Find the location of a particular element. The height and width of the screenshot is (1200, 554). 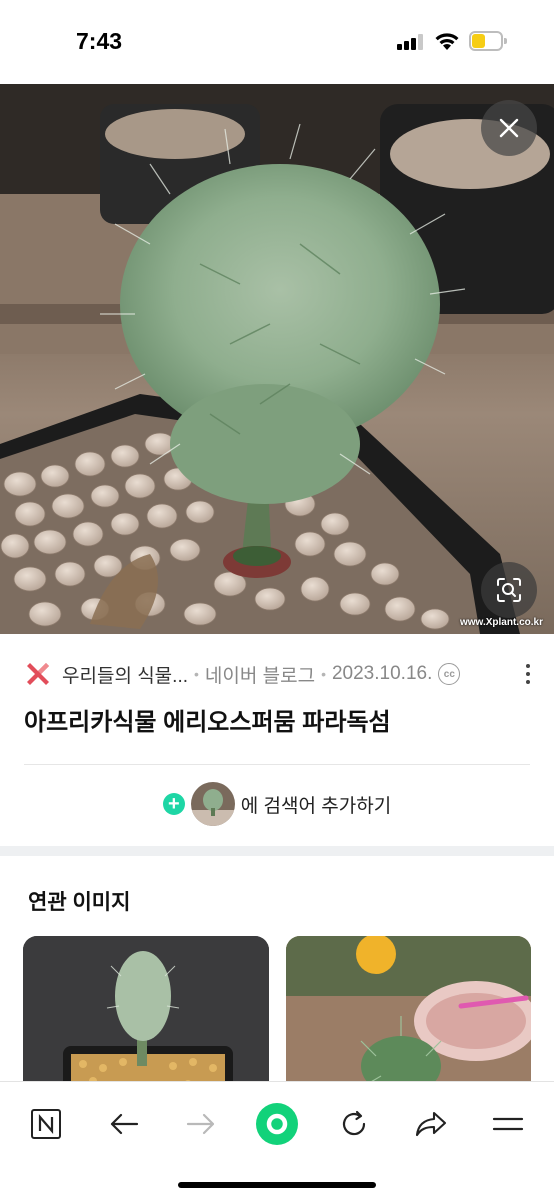

refresh-button is located at coordinates (354, 1124).